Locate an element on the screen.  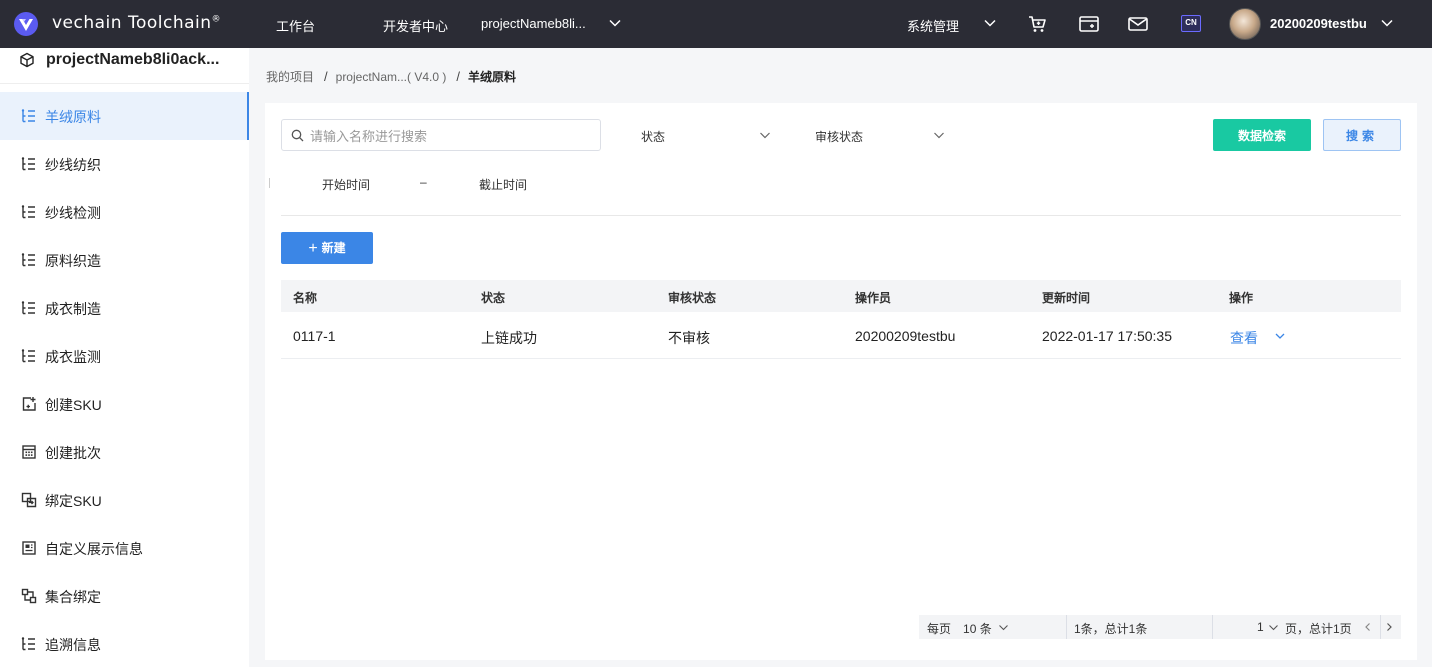
data-search-button: 数据检索 is located at coordinates (1262, 135).